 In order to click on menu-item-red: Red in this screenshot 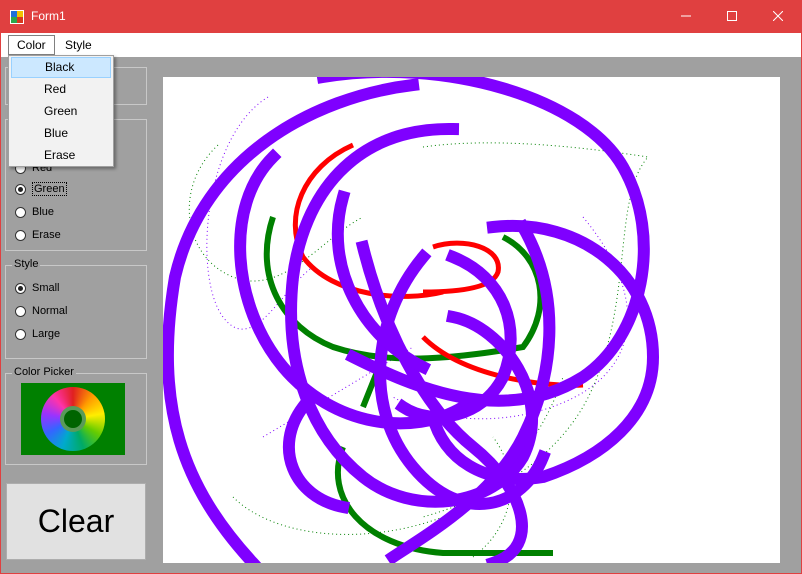, I will do `click(61, 89)`.